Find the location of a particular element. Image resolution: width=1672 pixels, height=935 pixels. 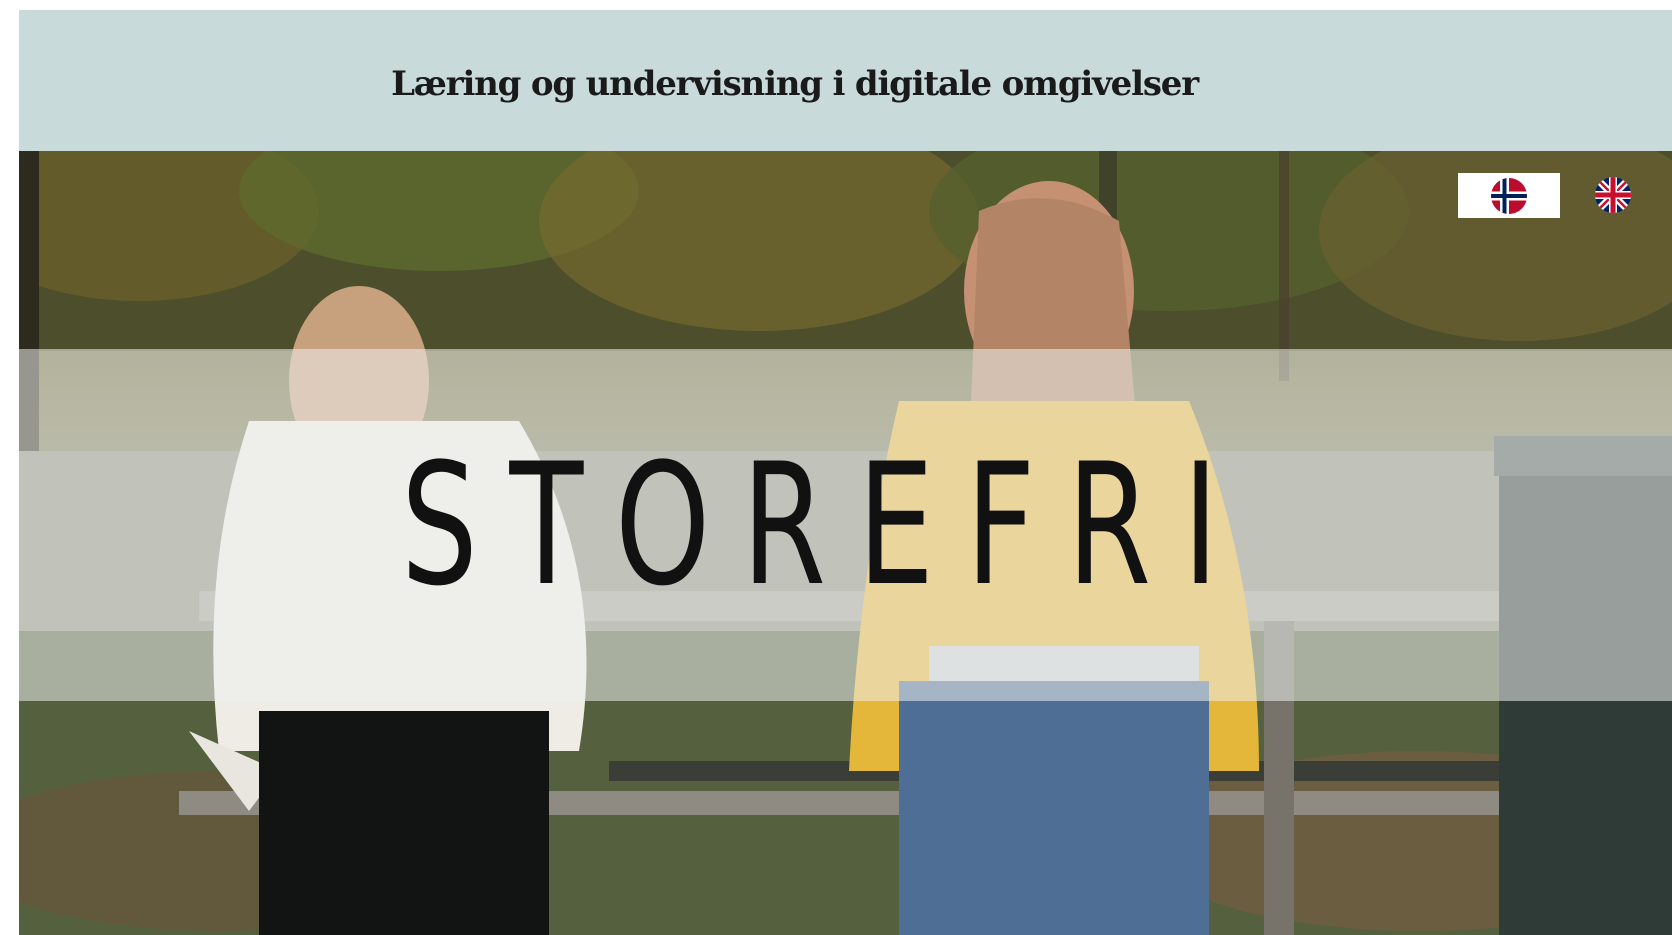

language-norwegian-button is located at coordinates (1509, 195).